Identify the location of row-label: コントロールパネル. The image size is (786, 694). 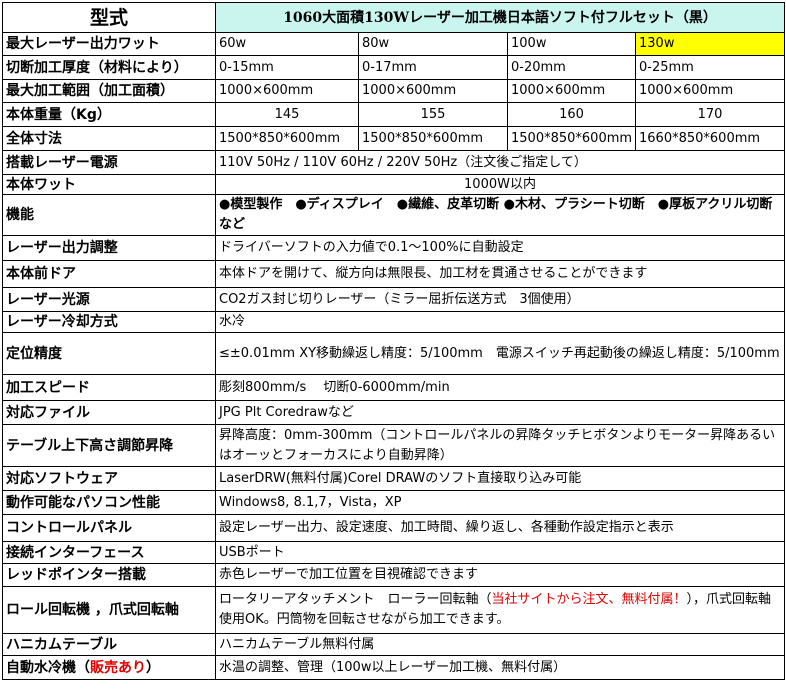
(109, 528).